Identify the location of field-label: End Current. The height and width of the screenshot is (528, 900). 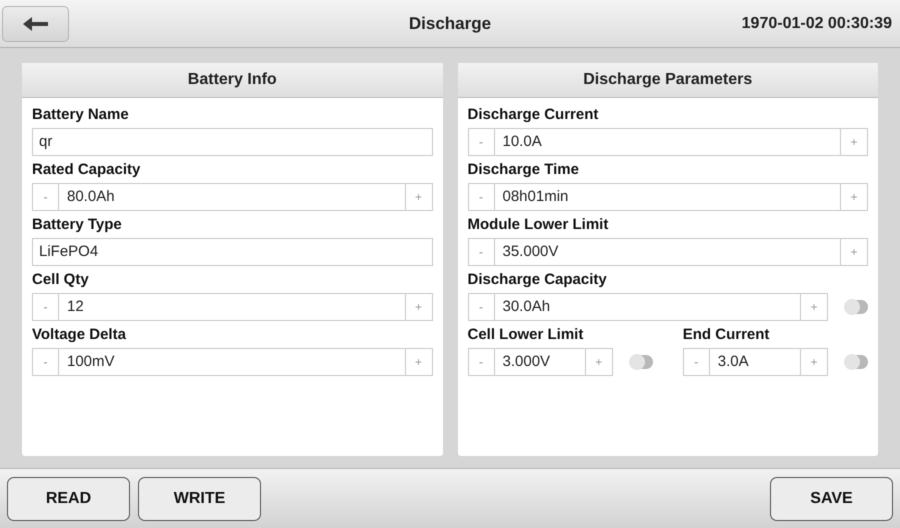
(726, 335).